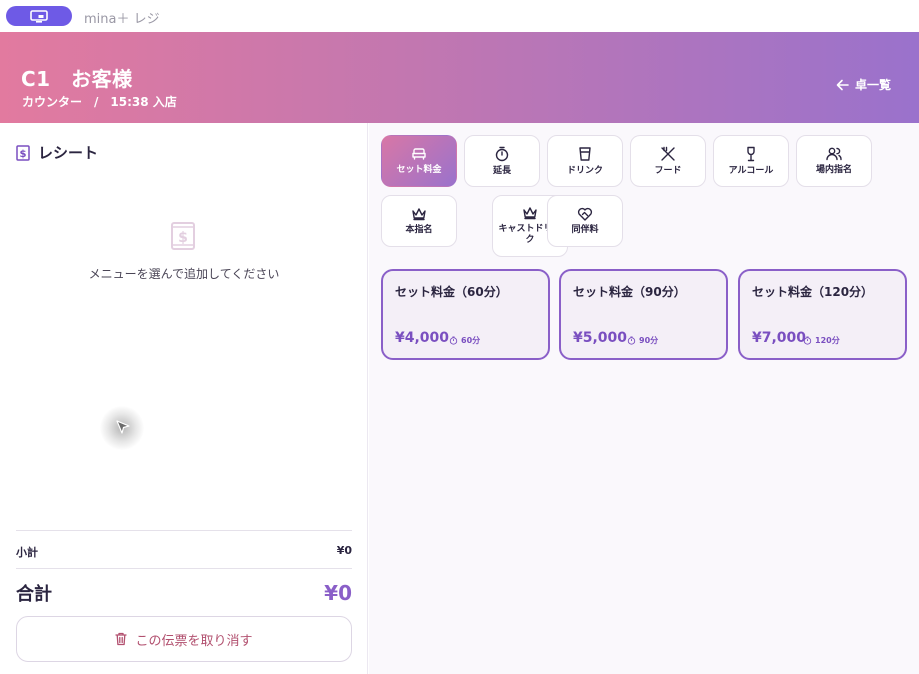  I want to click on cup-icon, so click(585, 153).